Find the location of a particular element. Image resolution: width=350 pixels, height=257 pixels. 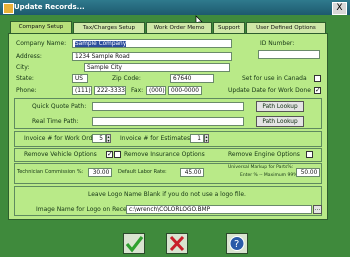

work-order-spinner-icon: ▴ ▾ is located at coordinates (108, 138).